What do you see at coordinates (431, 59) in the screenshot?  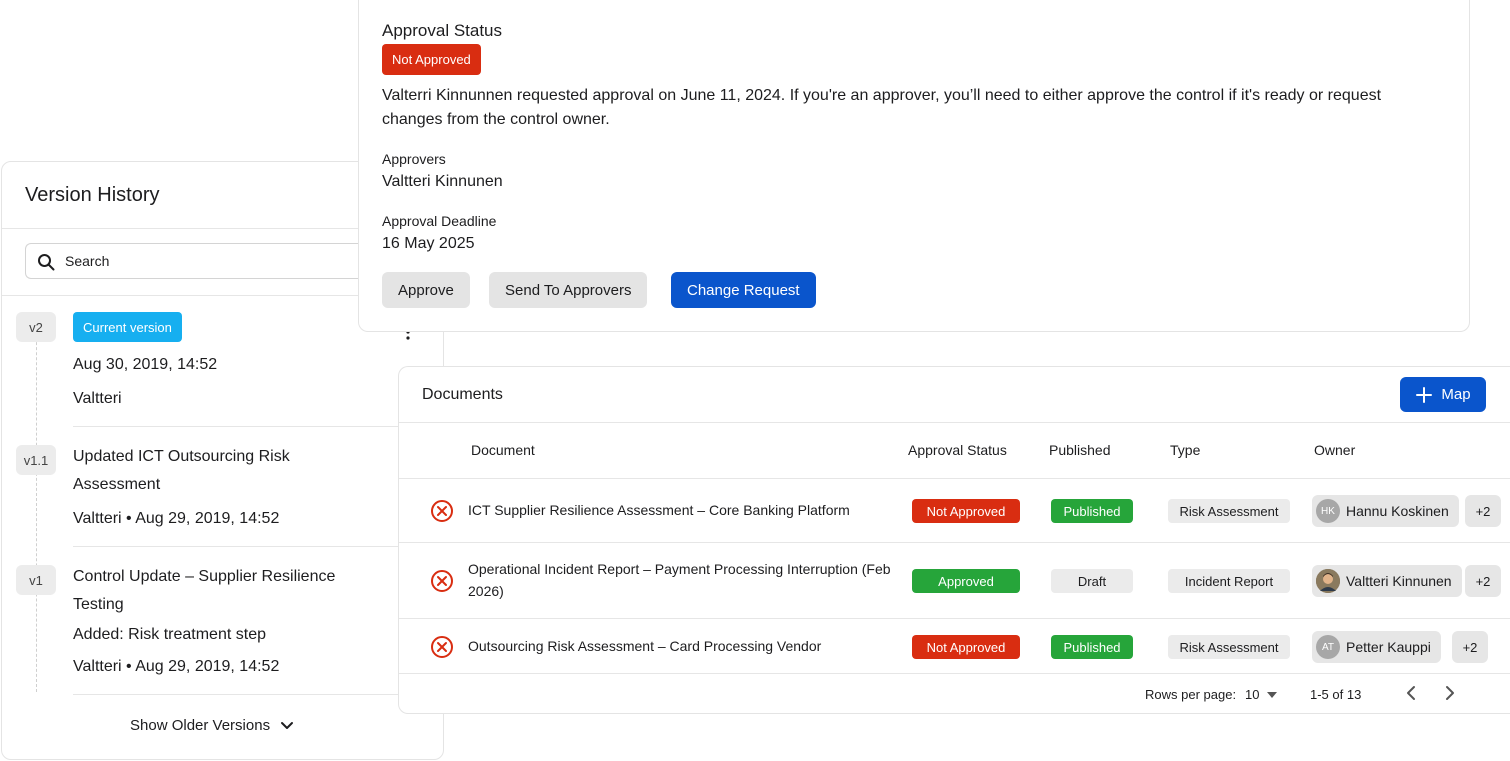 I see `status-badge: Not Approved` at bounding box center [431, 59].